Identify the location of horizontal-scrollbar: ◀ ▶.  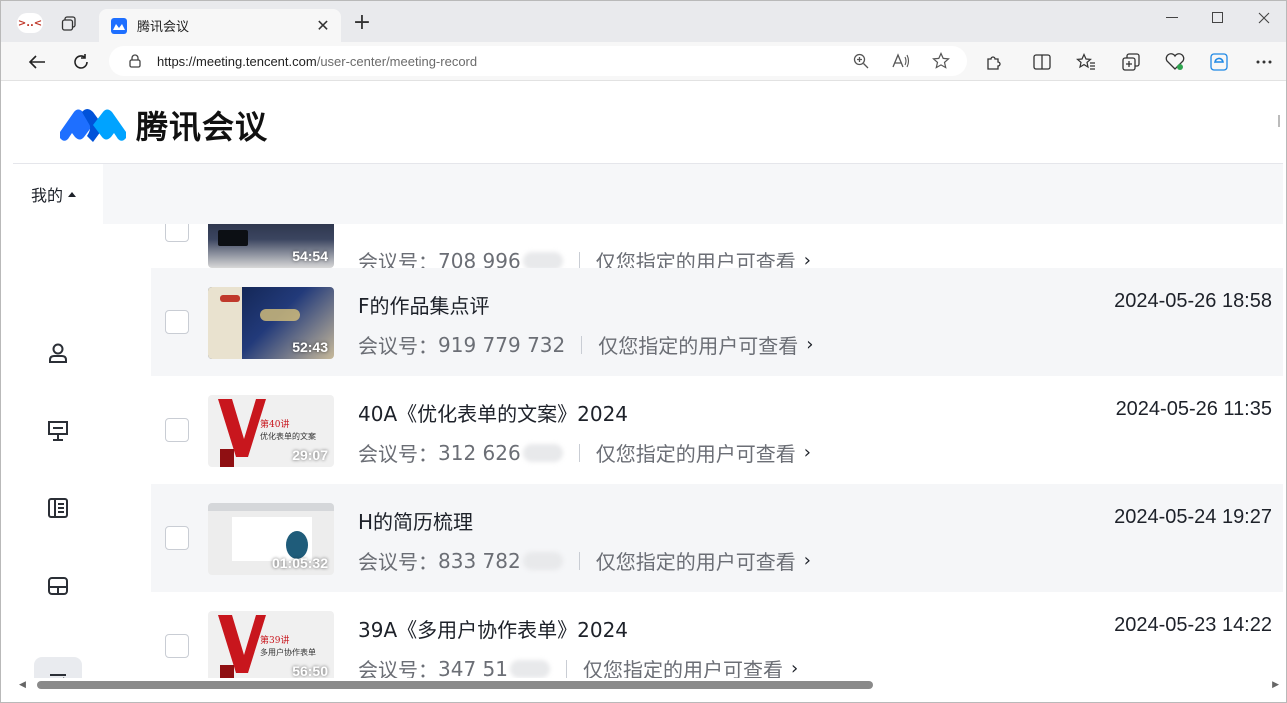
(648, 685).